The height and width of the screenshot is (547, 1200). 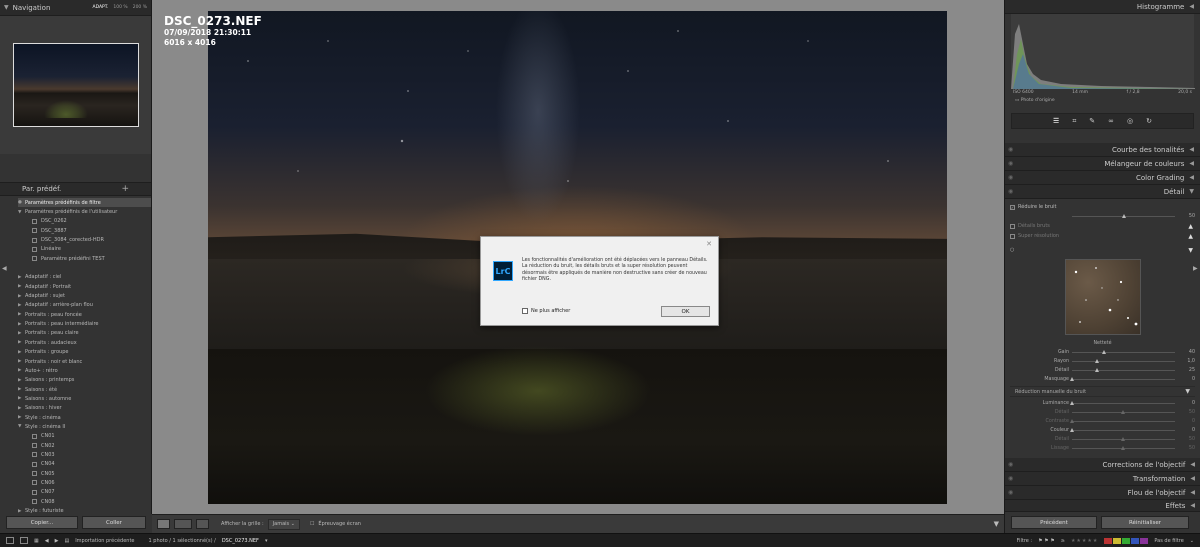 I want to click on filmstrip-icon: ▤, so click(x=66, y=541).